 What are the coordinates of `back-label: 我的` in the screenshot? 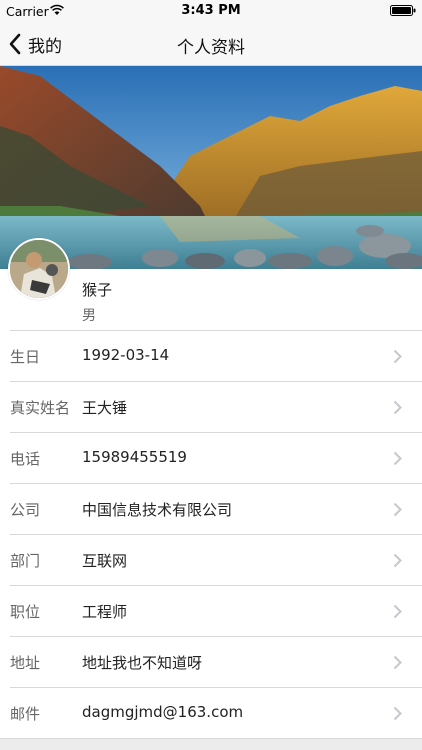 It's located at (45, 46).